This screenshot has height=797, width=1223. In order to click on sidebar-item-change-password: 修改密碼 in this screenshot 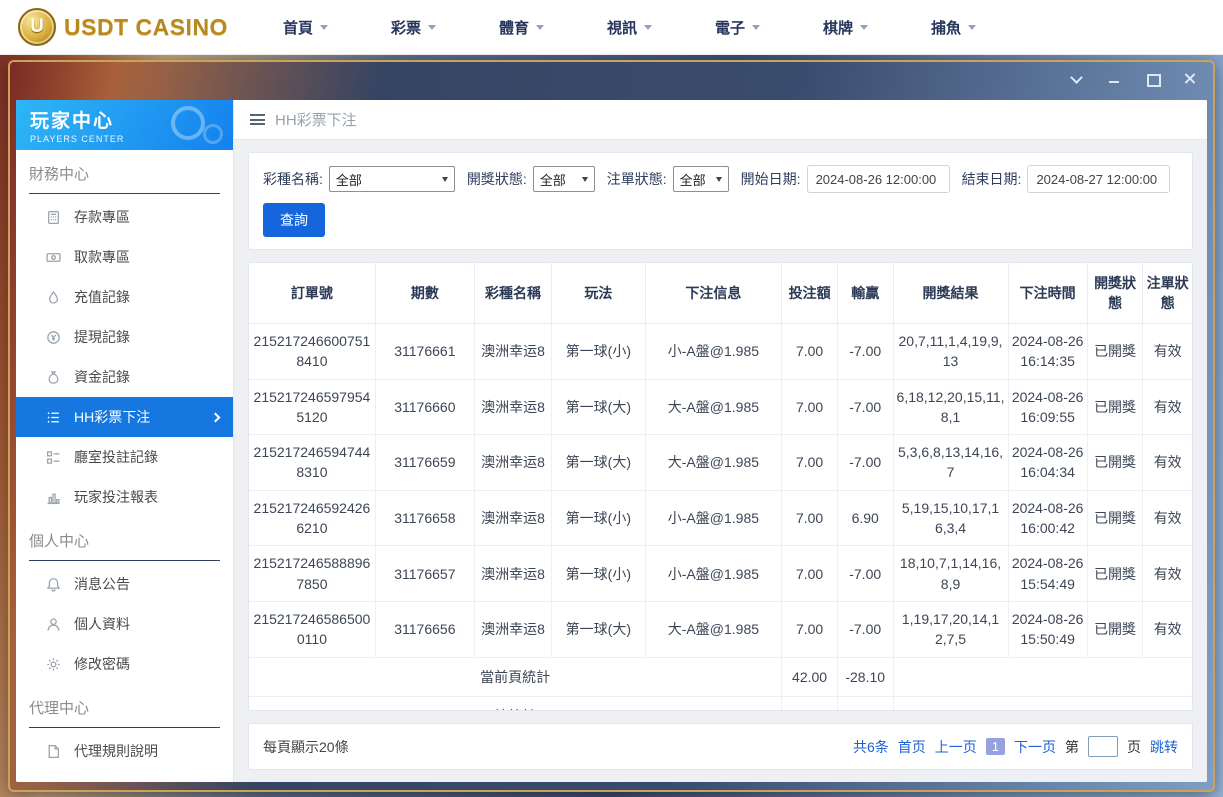, I will do `click(124, 664)`.